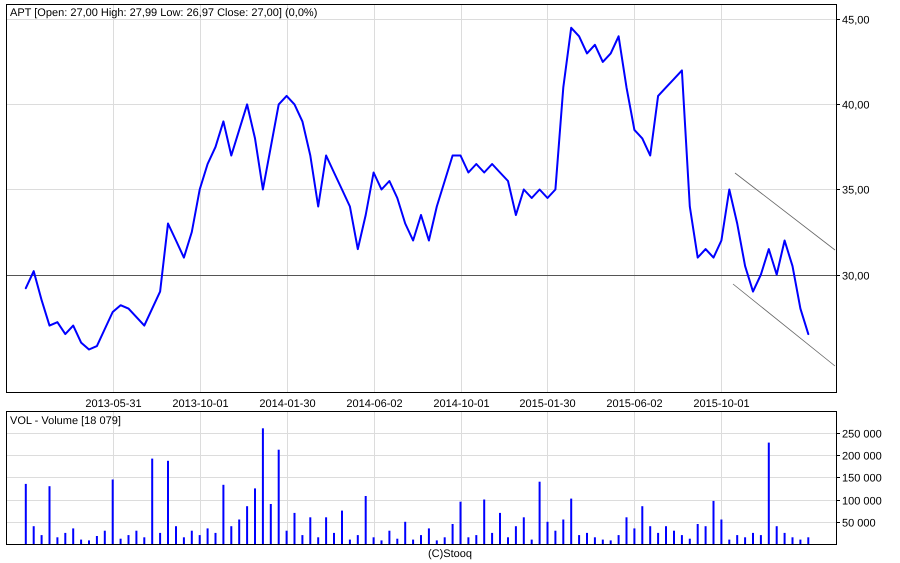 The height and width of the screenshot is (563, 900). I want to click on date-label: 2013-10-01, so click(200, 404).